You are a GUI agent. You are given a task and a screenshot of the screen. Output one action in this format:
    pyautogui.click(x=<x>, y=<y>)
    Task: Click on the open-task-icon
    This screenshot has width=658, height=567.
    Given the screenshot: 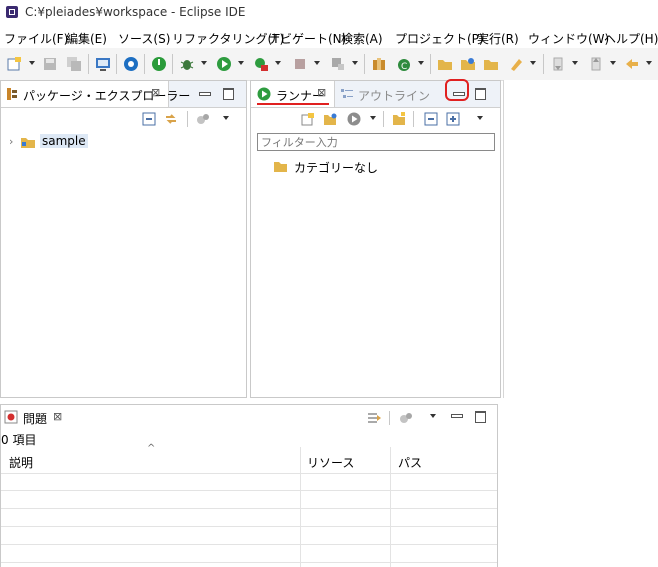 What is the action you would take?
    pyautogui.click(x=468, y=64)
    